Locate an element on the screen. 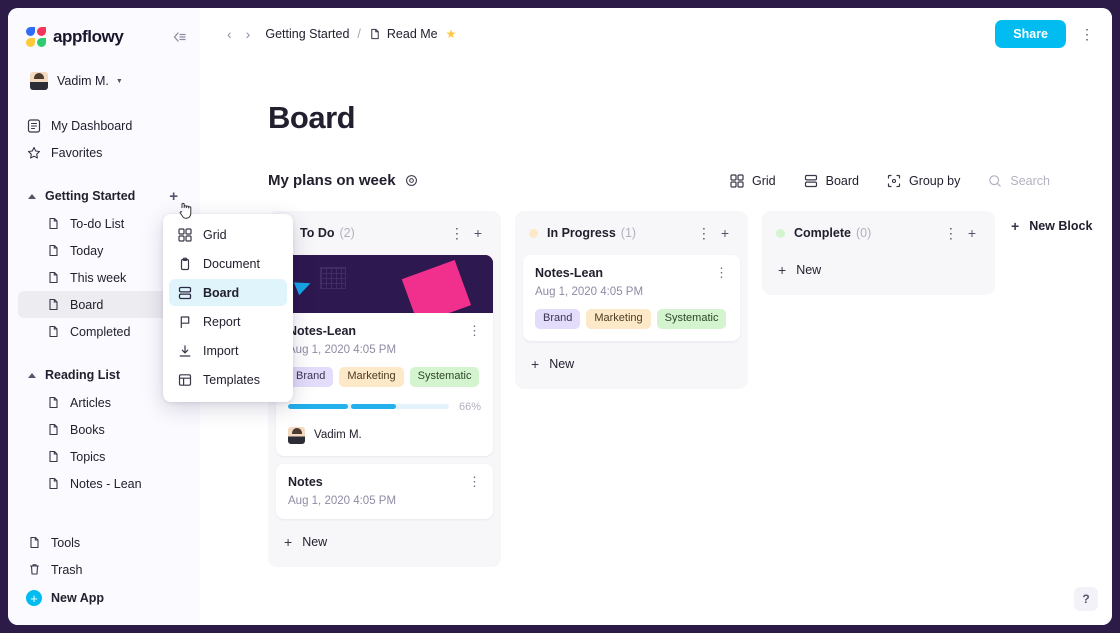 The image size is (1120, 633). card-title: Notes is located at coordinates (305, 481).